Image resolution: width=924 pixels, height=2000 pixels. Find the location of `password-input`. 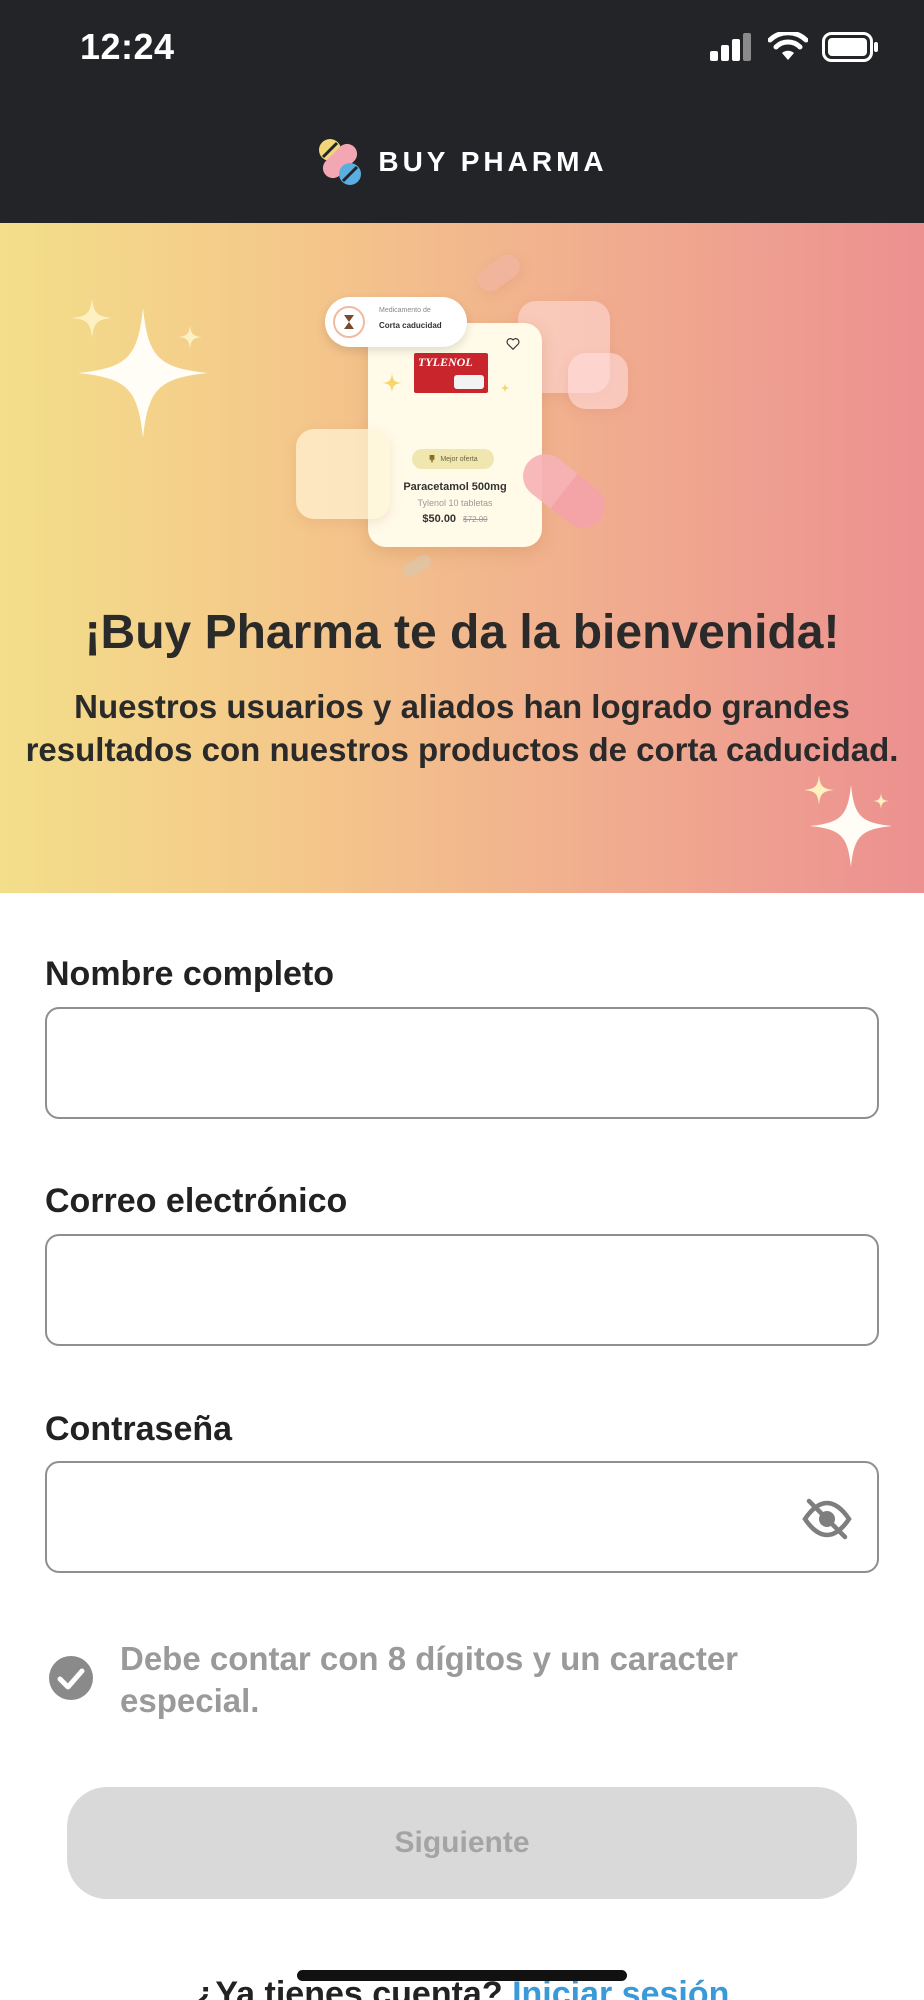

password-input is located at coordinates (462, 1517).